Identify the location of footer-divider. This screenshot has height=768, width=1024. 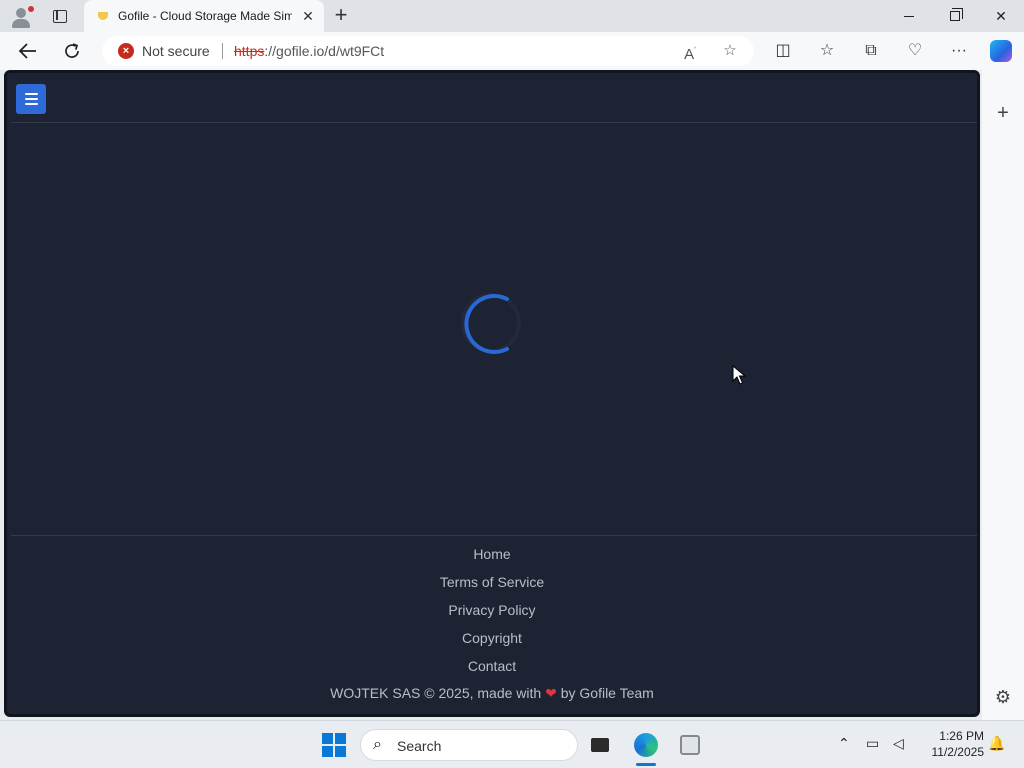
(494, 535).